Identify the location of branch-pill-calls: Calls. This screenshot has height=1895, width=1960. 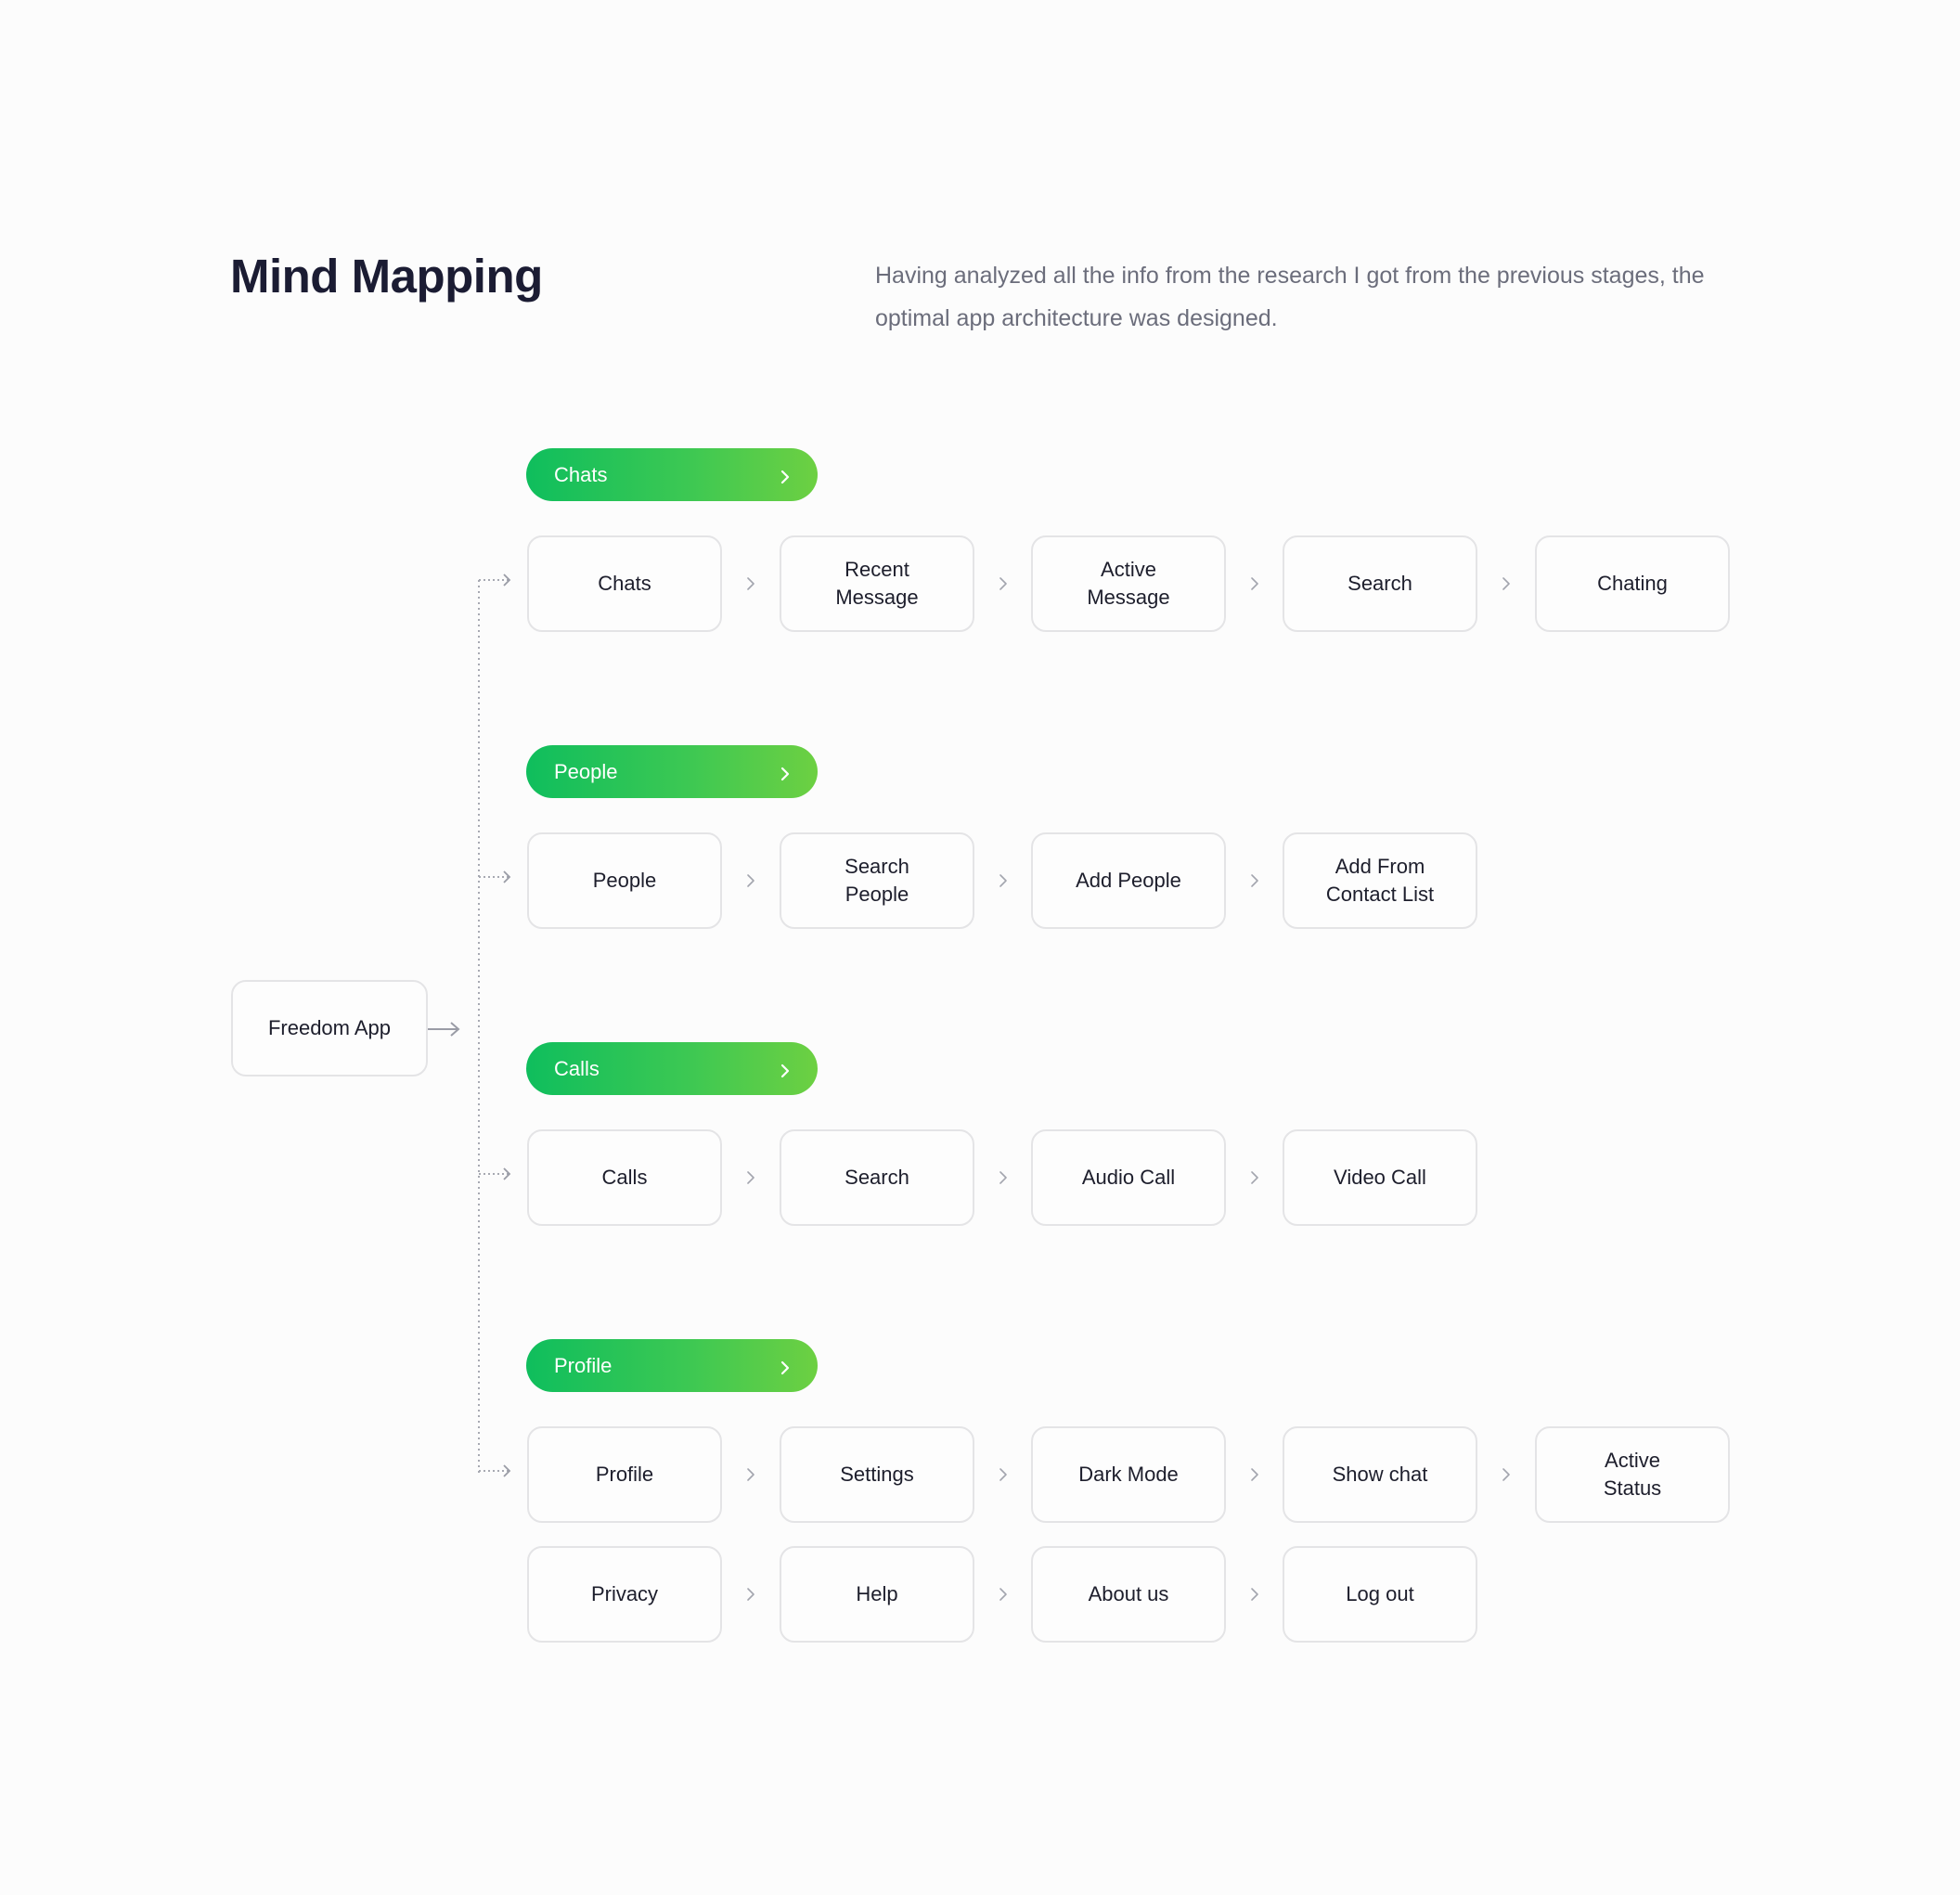
(672, 1068).